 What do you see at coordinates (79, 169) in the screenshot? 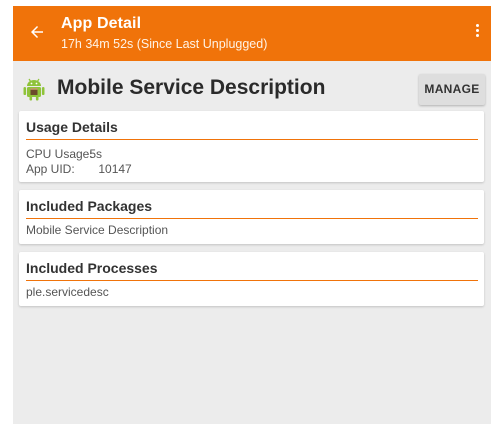
I see `app-uid-row: App UID: 10147` at bounding box center [79, 169].